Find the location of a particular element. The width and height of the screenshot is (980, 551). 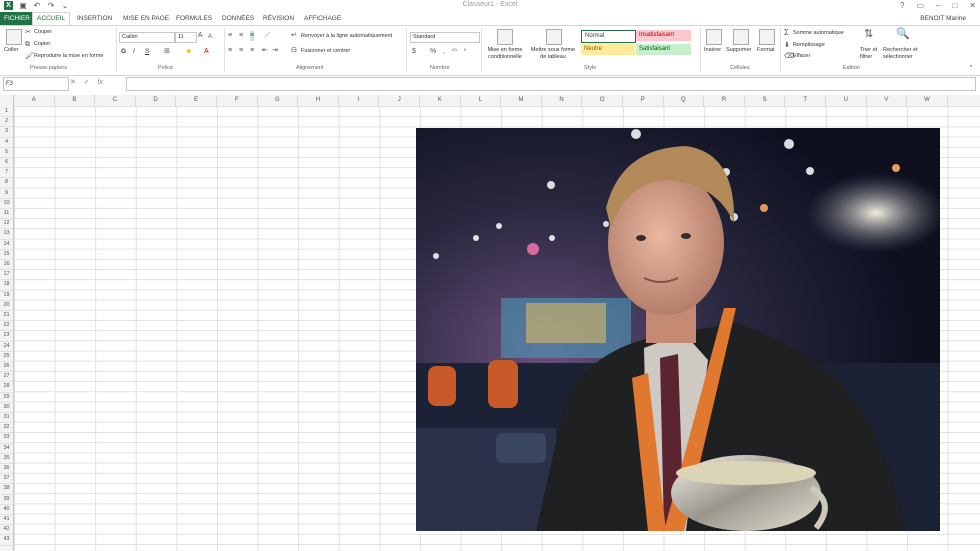

sort-filter-icon: ⇅ is located at coordinates (868, 34).